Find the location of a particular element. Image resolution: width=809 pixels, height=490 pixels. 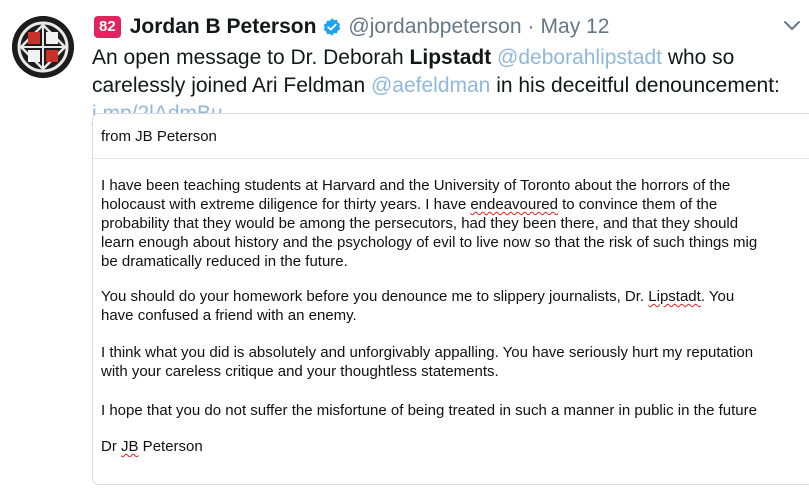

mention-deborahlipstadt: @deborahlipstadt is located at coordinates (579, 57).